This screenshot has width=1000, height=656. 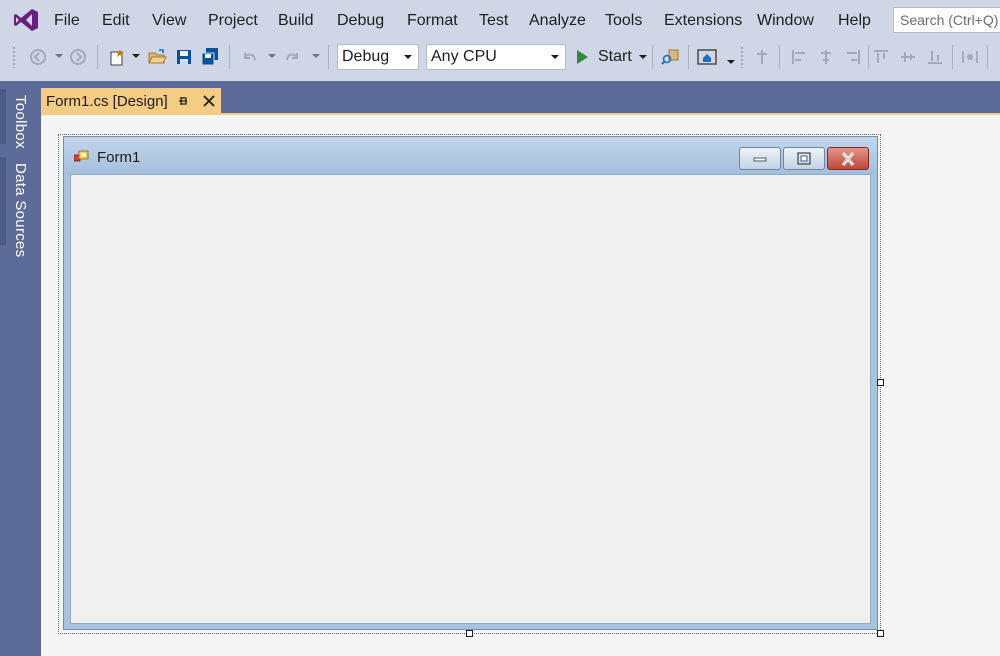 I want to click on home-icon, so click(x=707, y=57).